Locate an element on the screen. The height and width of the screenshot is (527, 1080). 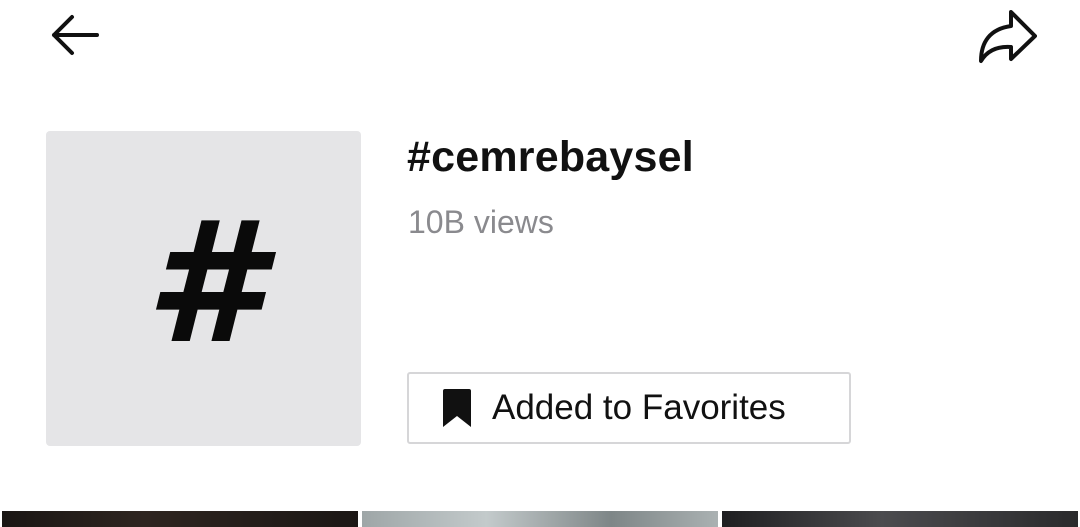
video-grid is located at coordinates (540, 519).